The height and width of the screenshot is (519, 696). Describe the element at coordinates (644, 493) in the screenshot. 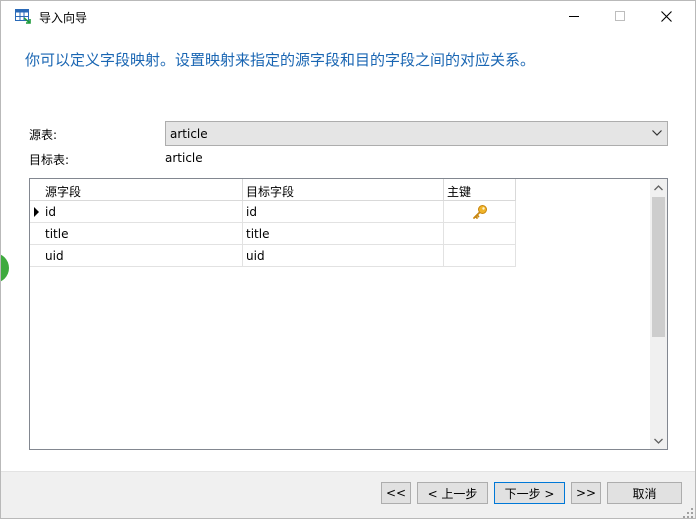

I see `cancel-button: 取消` at that location.